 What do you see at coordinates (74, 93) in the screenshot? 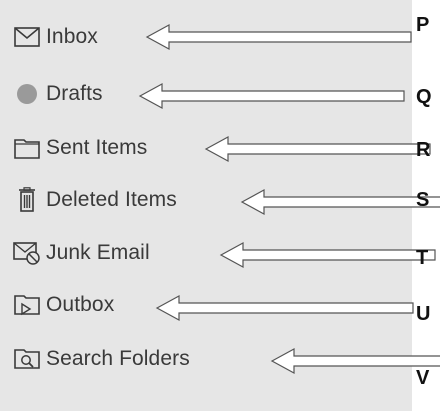
I see `folder-label-drafts: Drafts` at bounding box center [74, 93].